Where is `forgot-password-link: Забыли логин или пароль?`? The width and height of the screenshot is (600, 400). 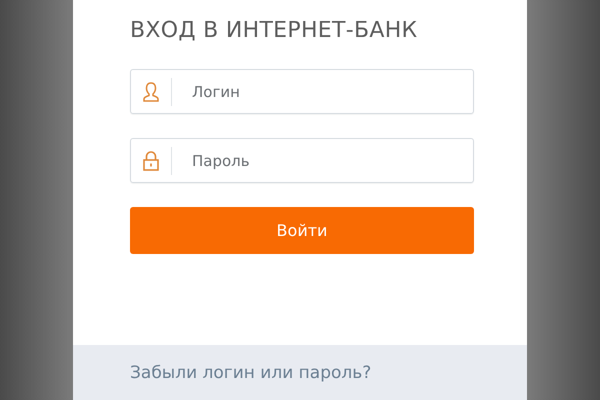
forgot-password-link: Забыли логин или пароль? is located at coordinates (251, 373).